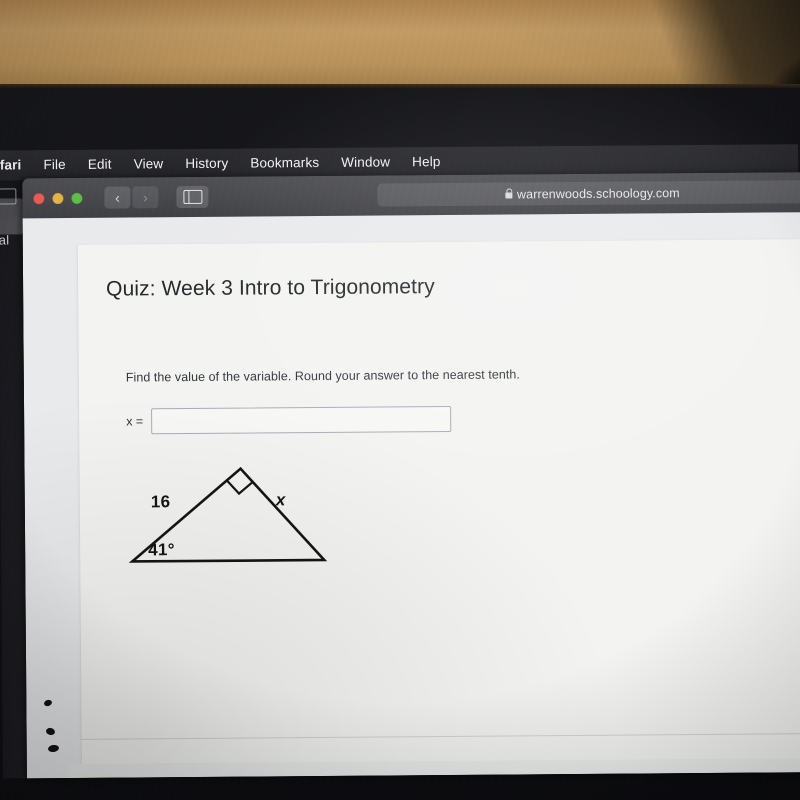  What do you see at coordinates (284, 163) in the screenshot?
I see `menu-item-bookmarks: Bookmarks` at bounding box center [284, 163].